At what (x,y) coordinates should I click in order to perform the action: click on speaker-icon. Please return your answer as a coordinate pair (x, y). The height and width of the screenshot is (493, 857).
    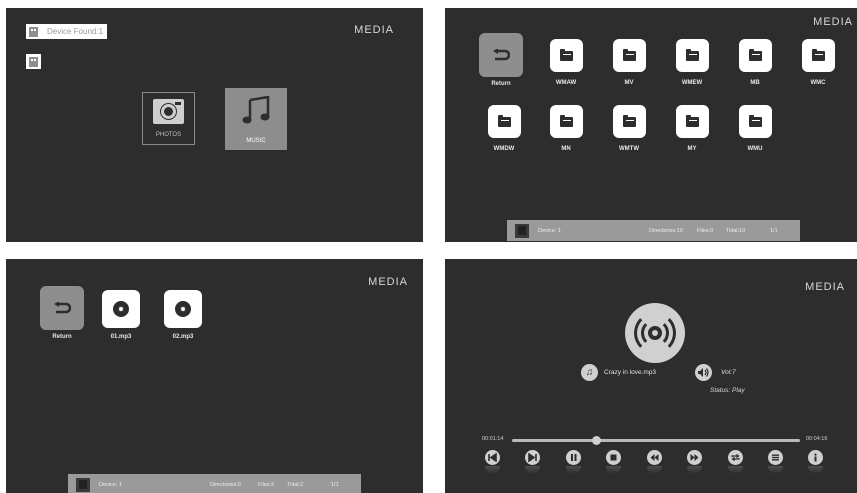
    Looking at the image, I should click on (703, 372).